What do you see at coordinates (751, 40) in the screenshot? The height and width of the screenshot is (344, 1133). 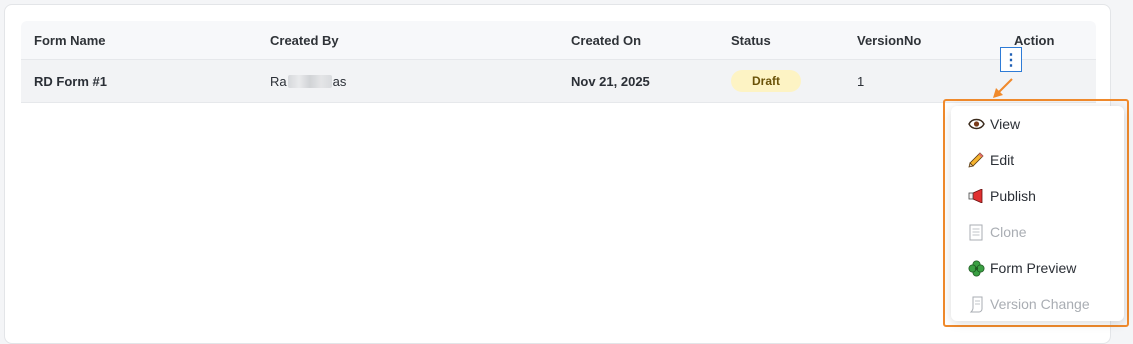 I see `header-status: Status` at bounding box center [751, 40].